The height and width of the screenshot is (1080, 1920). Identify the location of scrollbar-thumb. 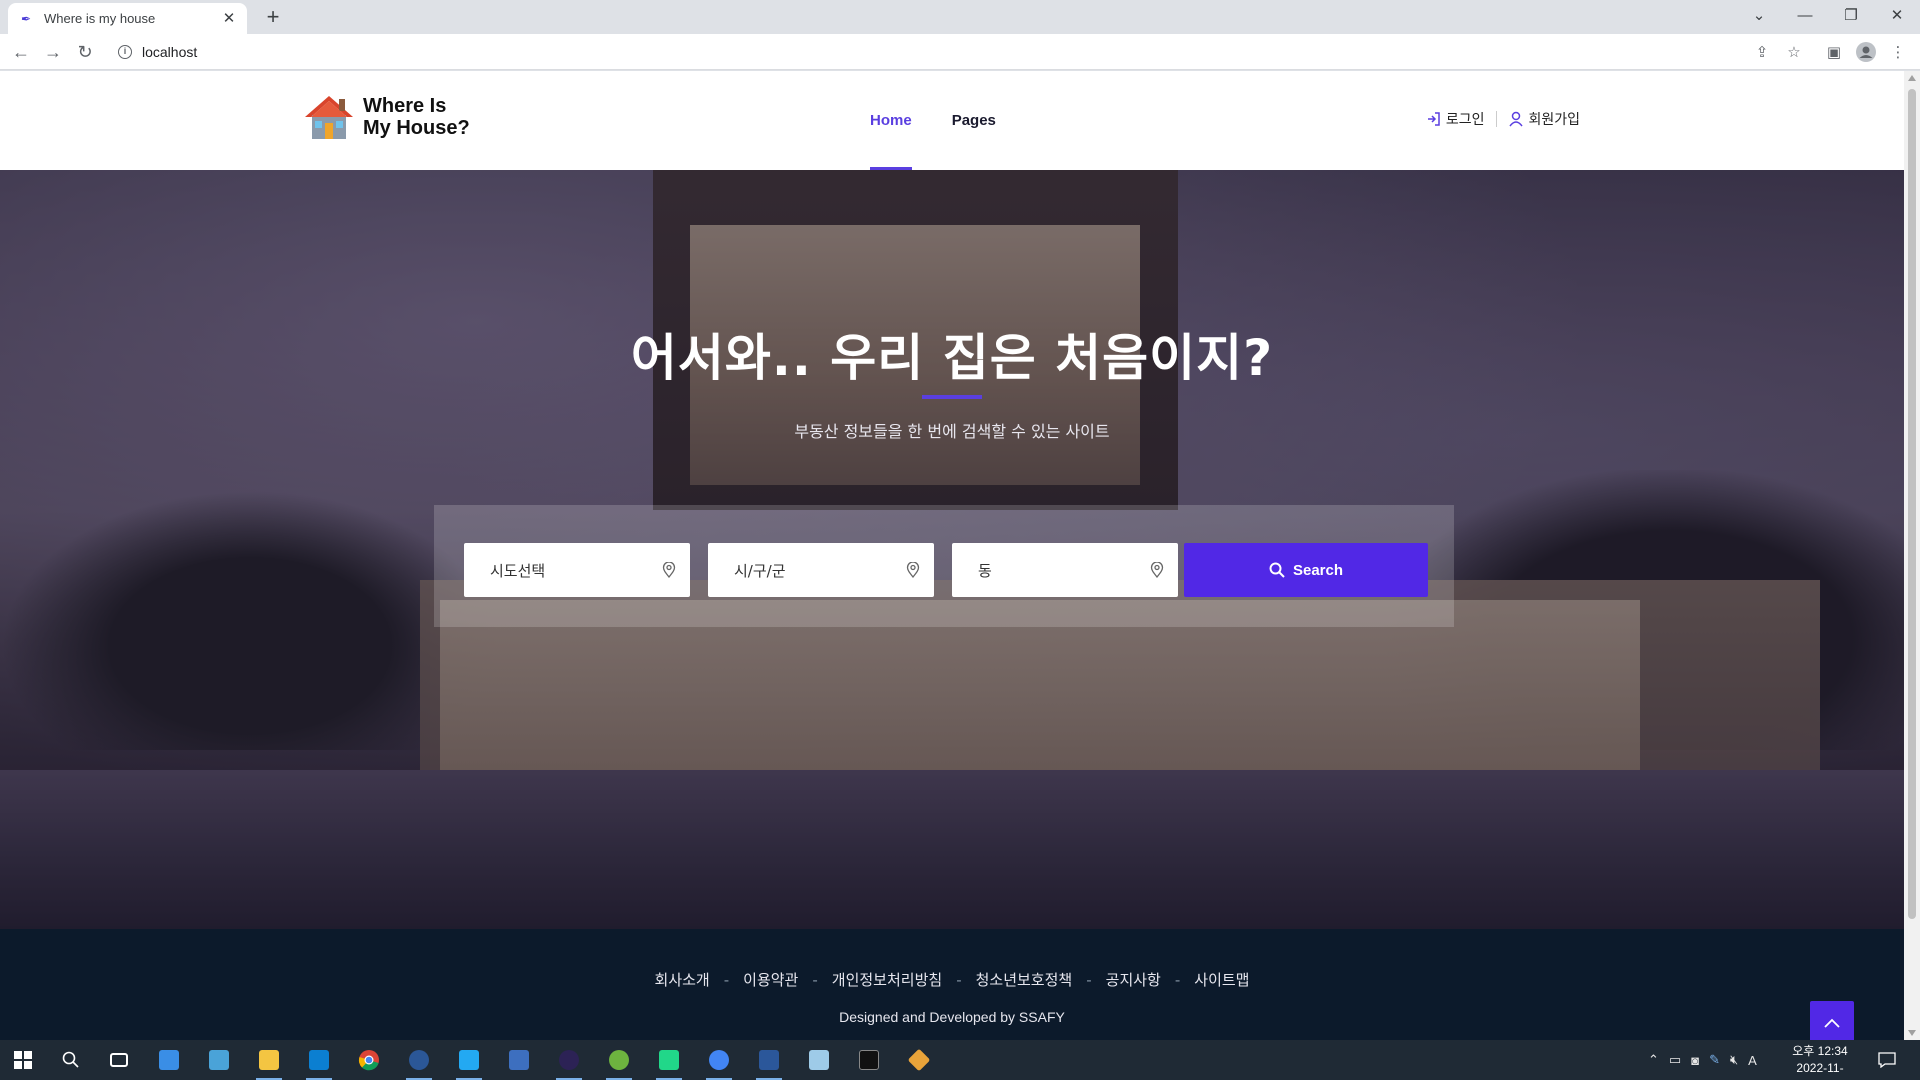
(1912, 504).